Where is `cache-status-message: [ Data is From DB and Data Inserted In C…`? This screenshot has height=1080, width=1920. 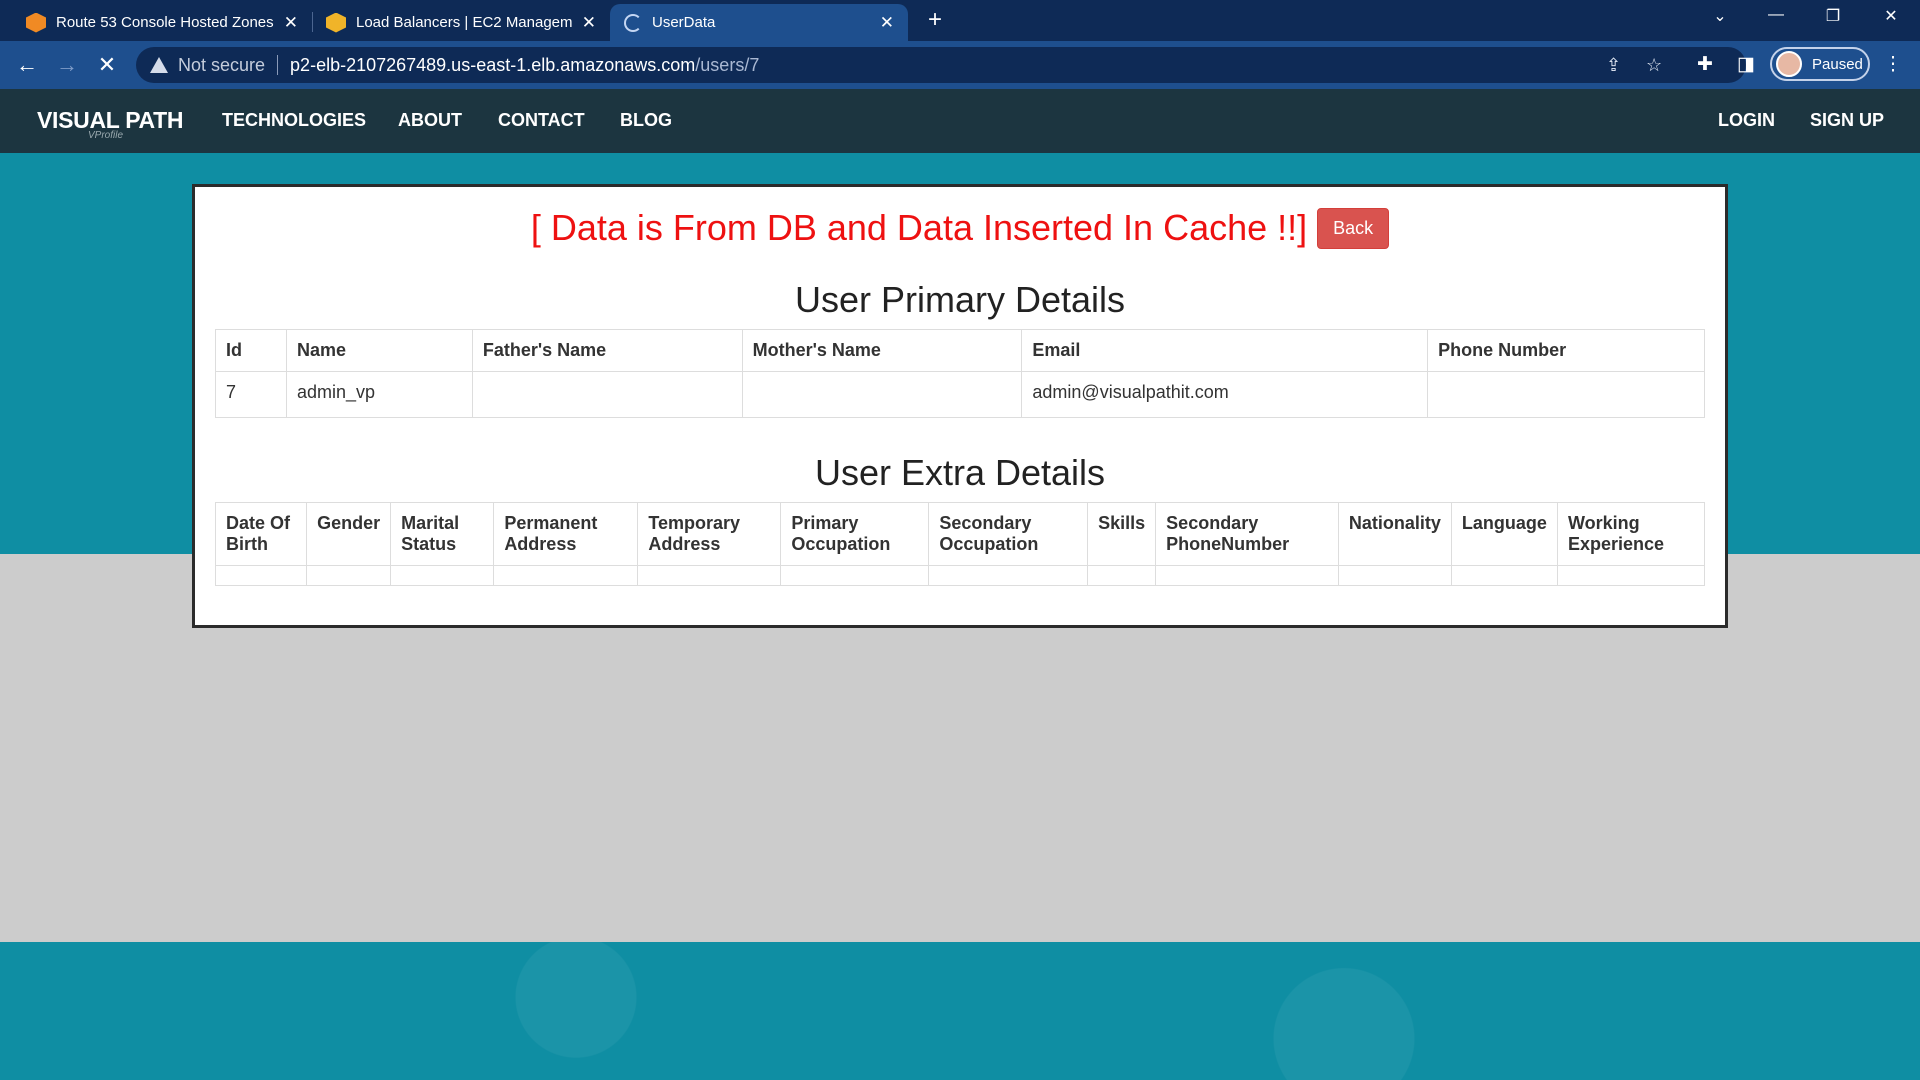 cache-status-message: [ Data is From DB and Data Inserted In C… is located at coordinates (919, 227).